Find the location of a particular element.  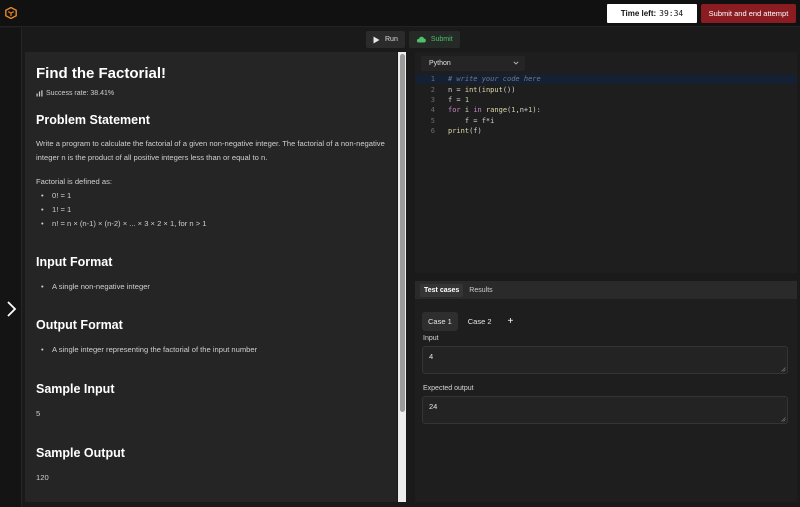

line-number: 3 is located at coordinates (432, 99).